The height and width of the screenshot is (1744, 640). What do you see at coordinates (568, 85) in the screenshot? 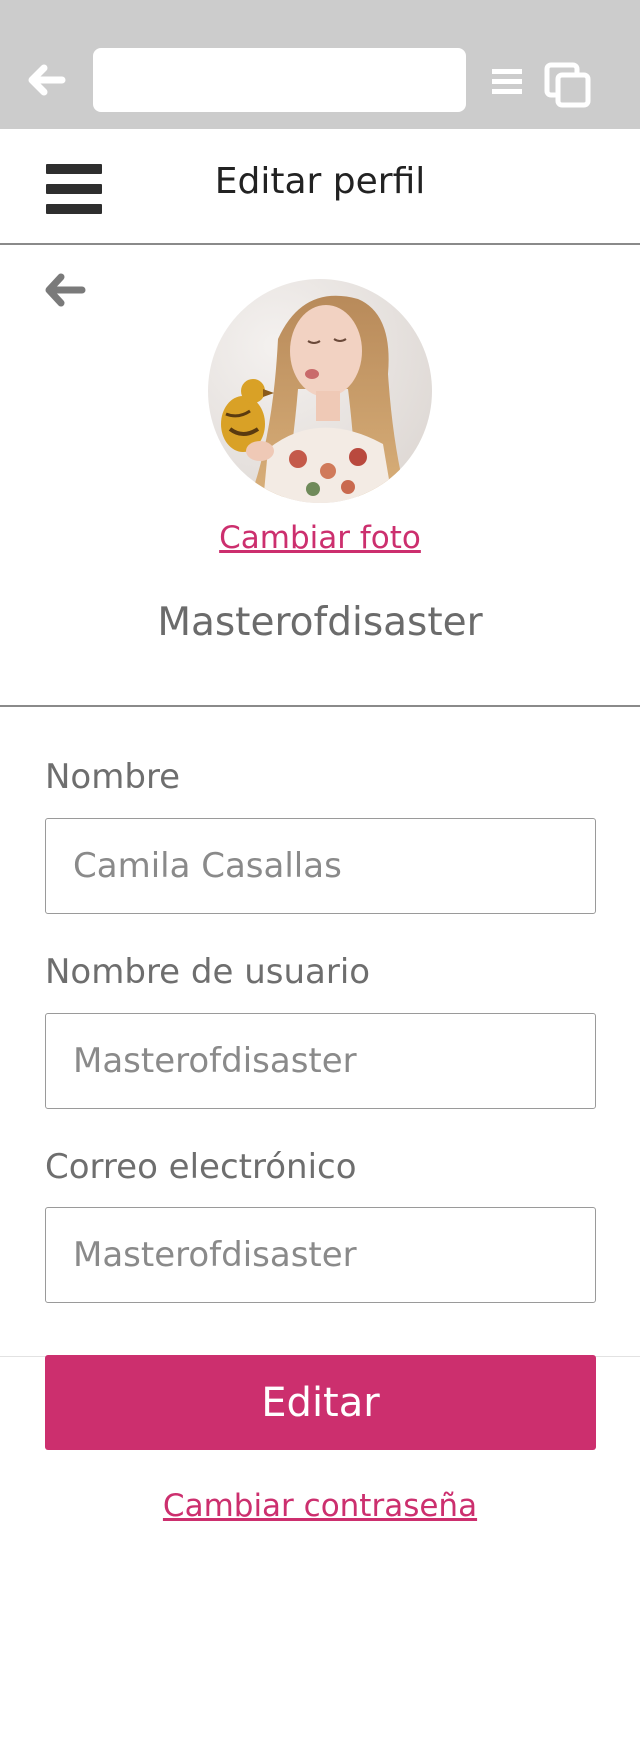
I see `browser-tabs-icon` at bounding box center [568, 85].